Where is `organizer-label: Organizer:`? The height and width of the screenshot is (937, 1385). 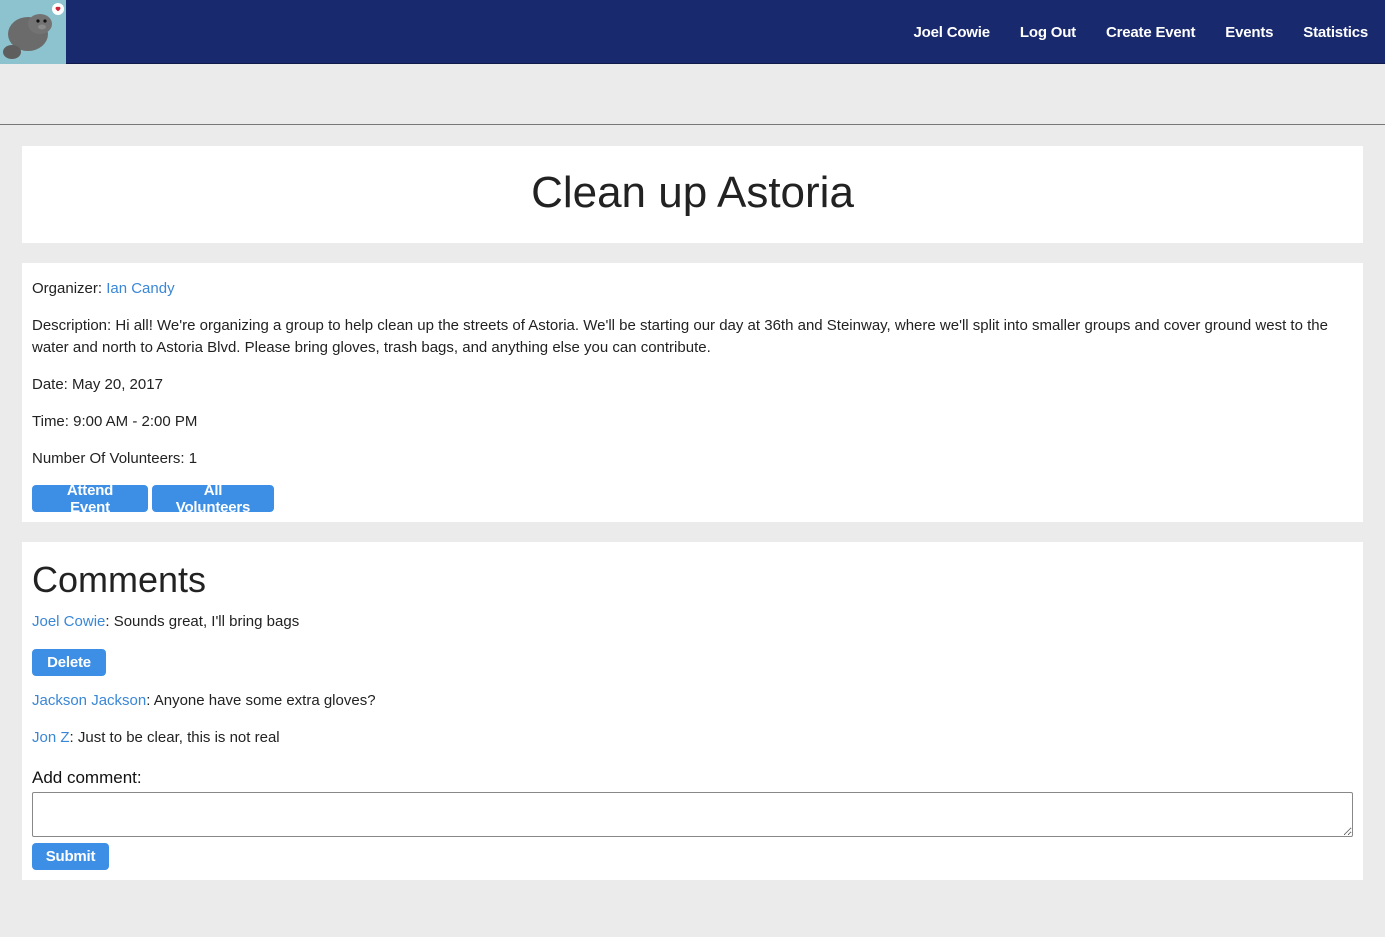
organizer-label: Organizer: is located at coordinates (69, 288).